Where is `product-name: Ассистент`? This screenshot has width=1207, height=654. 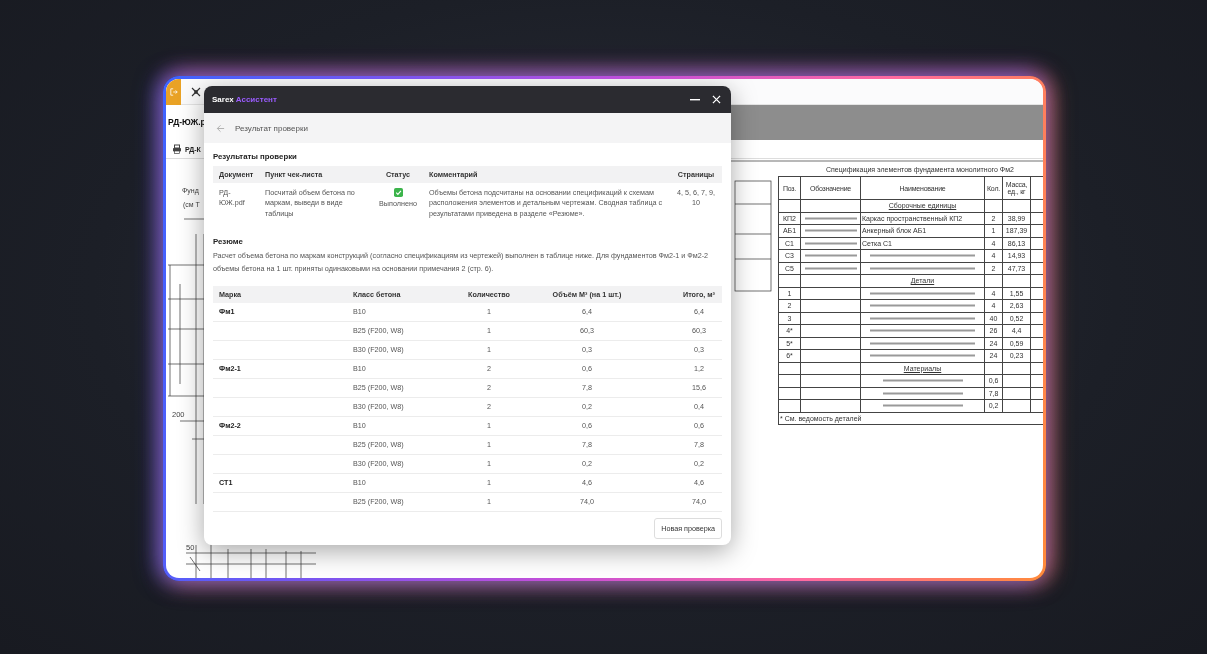 product-name: Ассистент is located at coordinates (256, 99).